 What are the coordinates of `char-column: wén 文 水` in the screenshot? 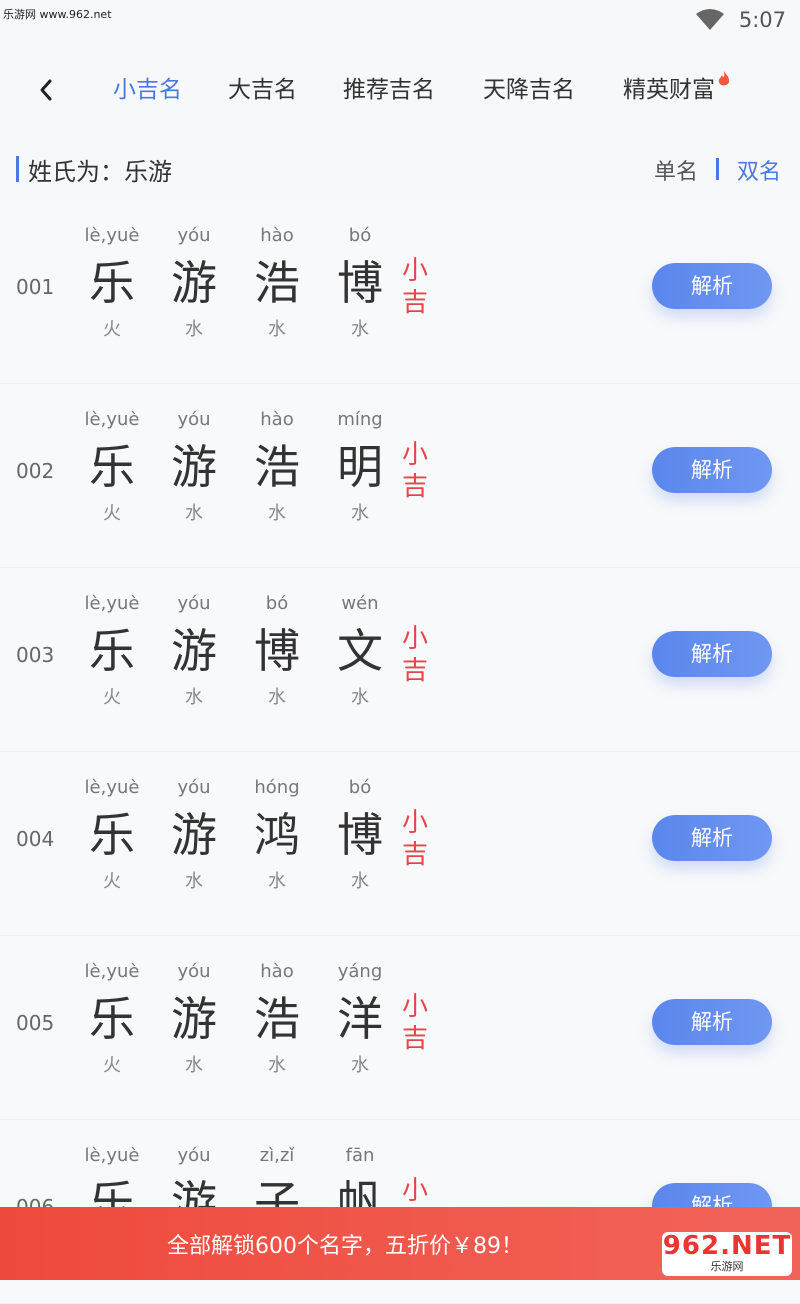 It's located at (360, 651).